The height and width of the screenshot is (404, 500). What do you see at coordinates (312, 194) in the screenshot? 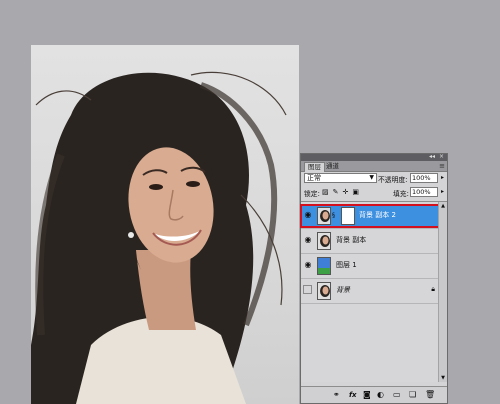
I see `lock-label: 锁定:` at bounding box center [312, 194].